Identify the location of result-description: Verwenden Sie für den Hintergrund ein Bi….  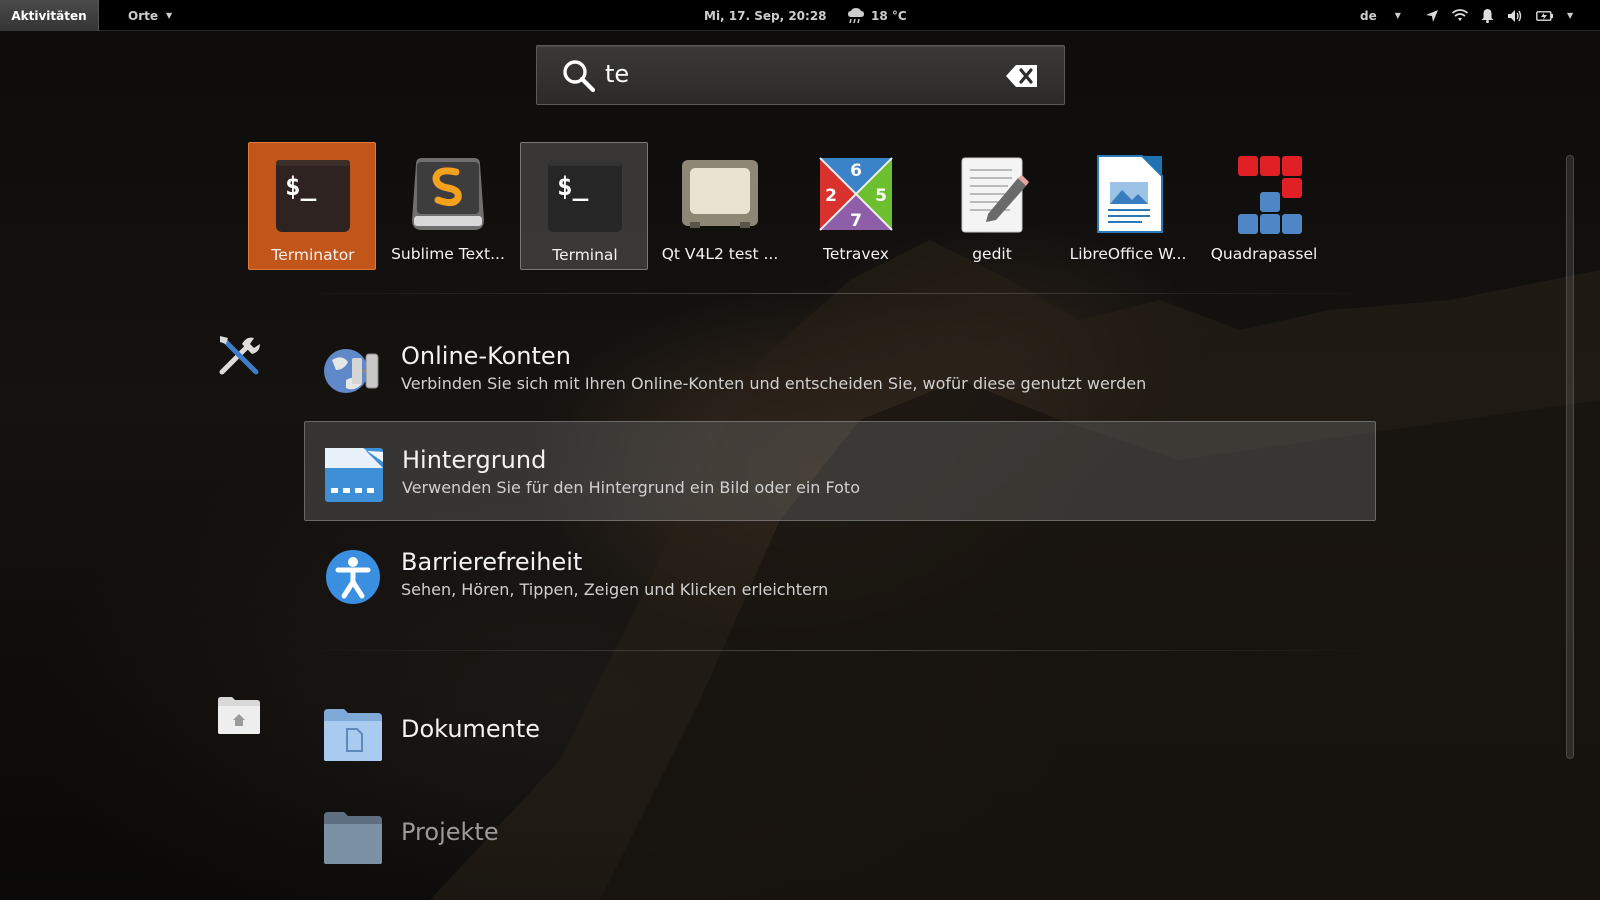
(631, 487).